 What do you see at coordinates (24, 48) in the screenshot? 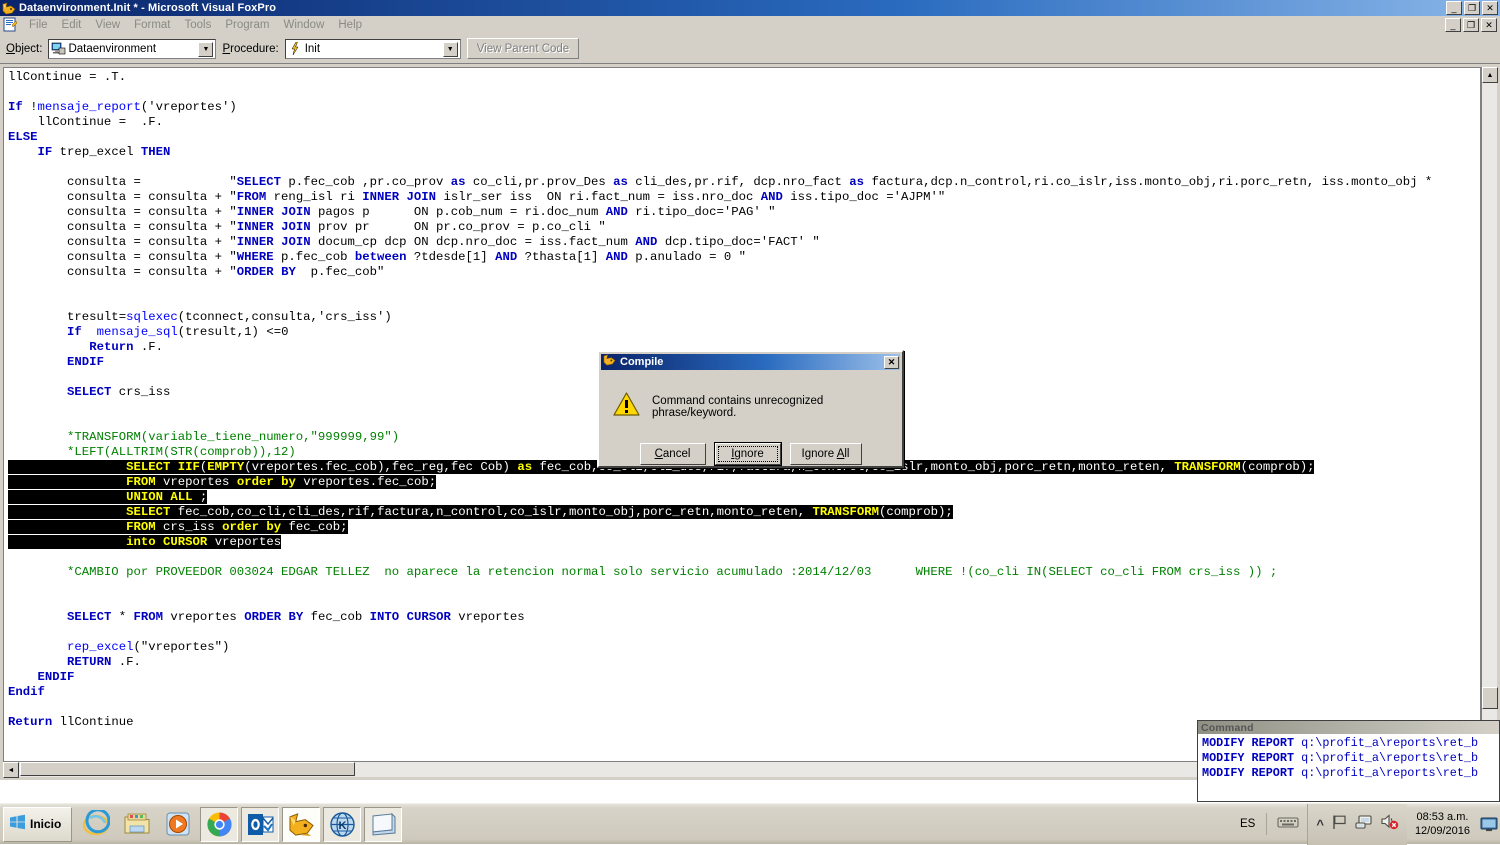
I see `object-label: Object:` at bounding box center [24, 48].